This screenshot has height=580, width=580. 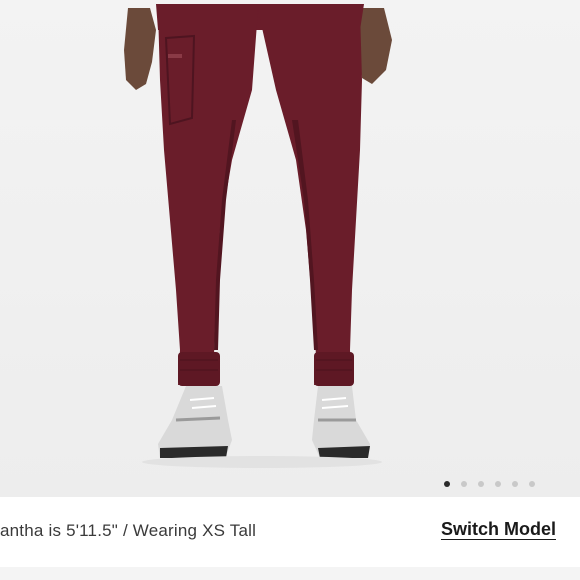 I want to click on pocket-label, so click(x=175, y=56).